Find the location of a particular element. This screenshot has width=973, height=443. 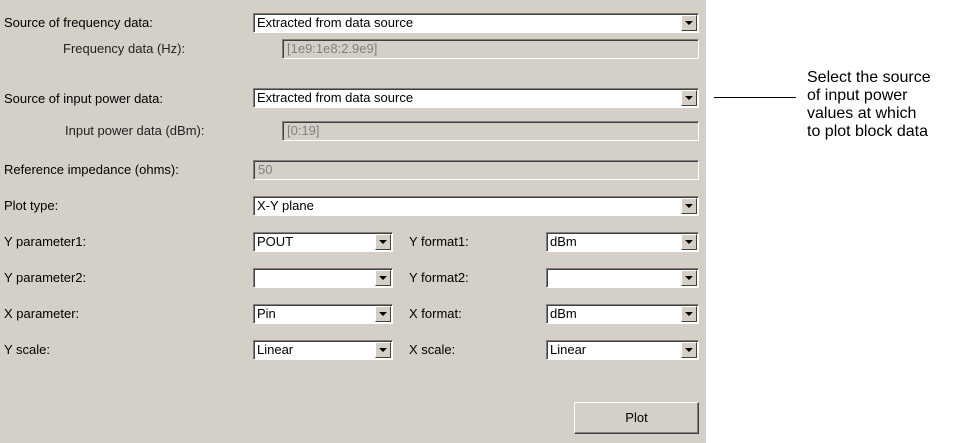

y-scale-label: Y scale: is located at coordinates (27, 349).